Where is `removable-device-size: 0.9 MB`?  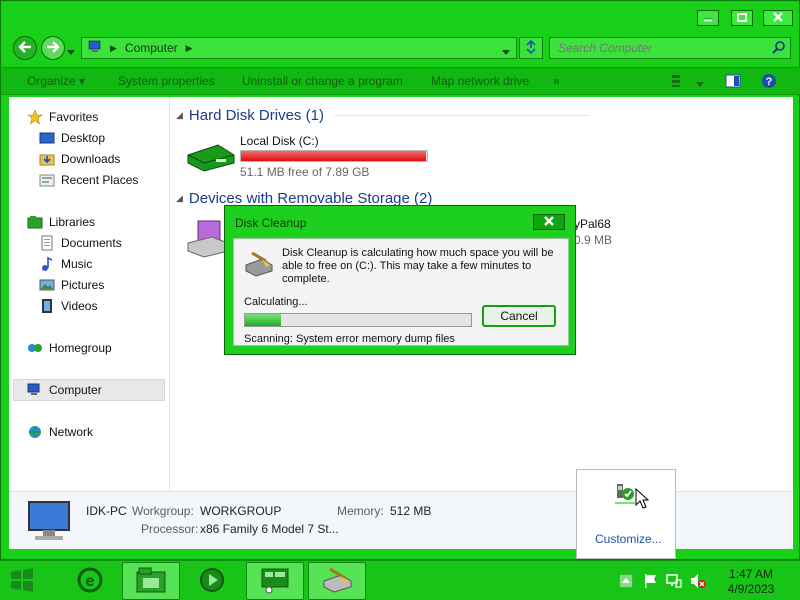
removable-device-size: 0.9 MB is located at coordinates (593, 240).